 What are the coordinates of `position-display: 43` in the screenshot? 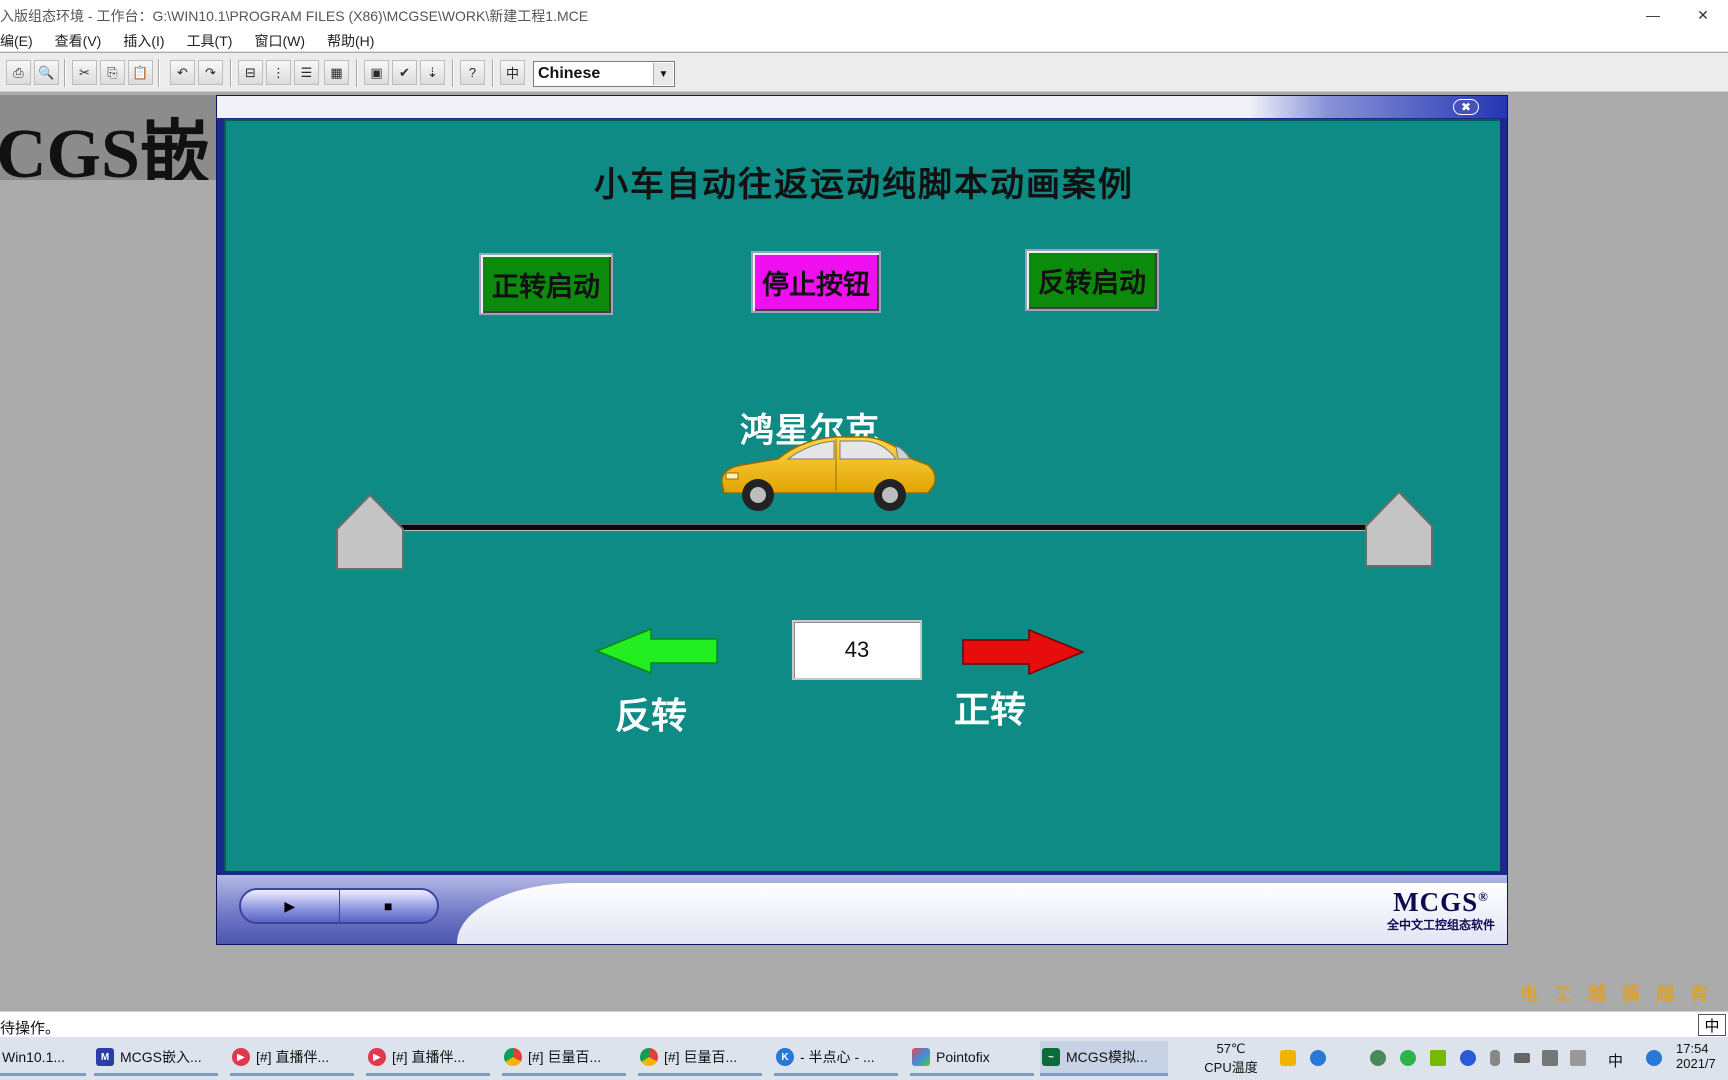 It's located at (857, 650).